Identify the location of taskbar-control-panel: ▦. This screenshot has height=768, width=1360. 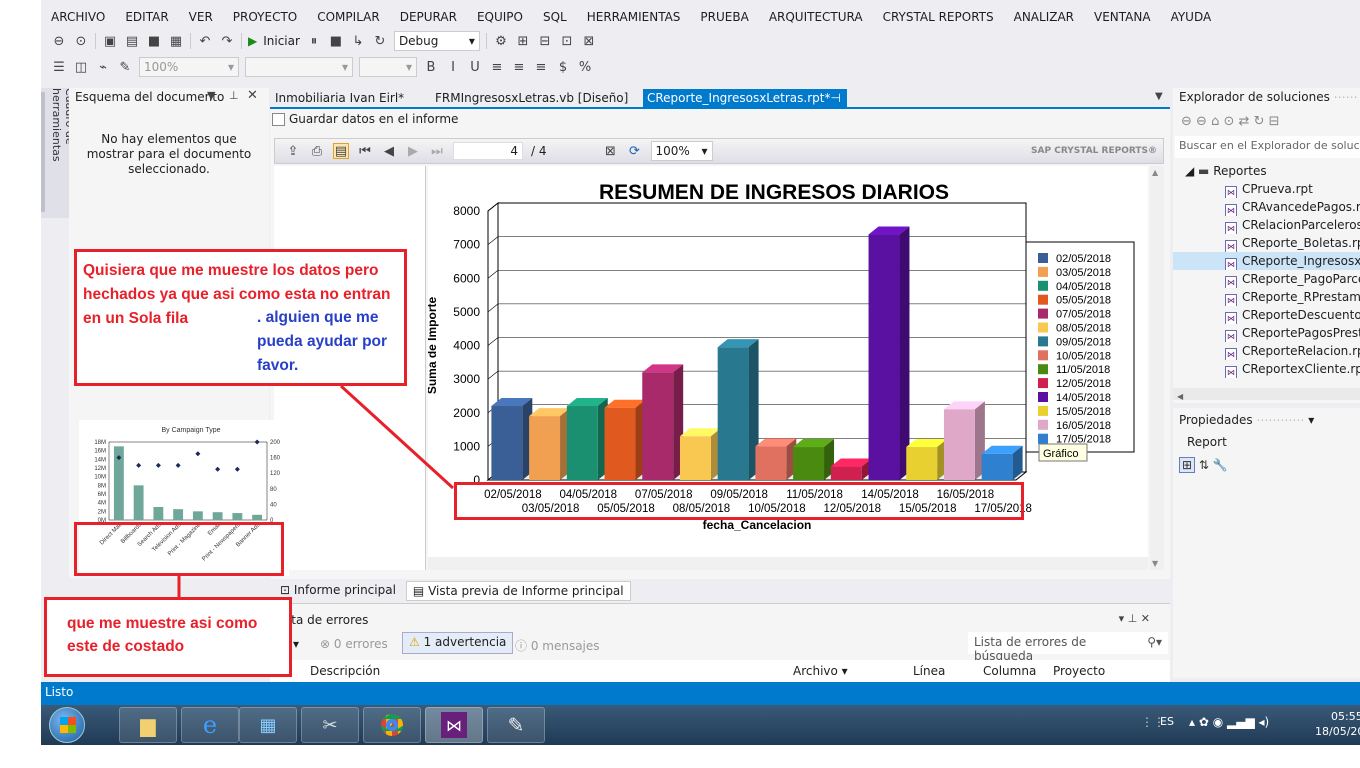
(268, 725).